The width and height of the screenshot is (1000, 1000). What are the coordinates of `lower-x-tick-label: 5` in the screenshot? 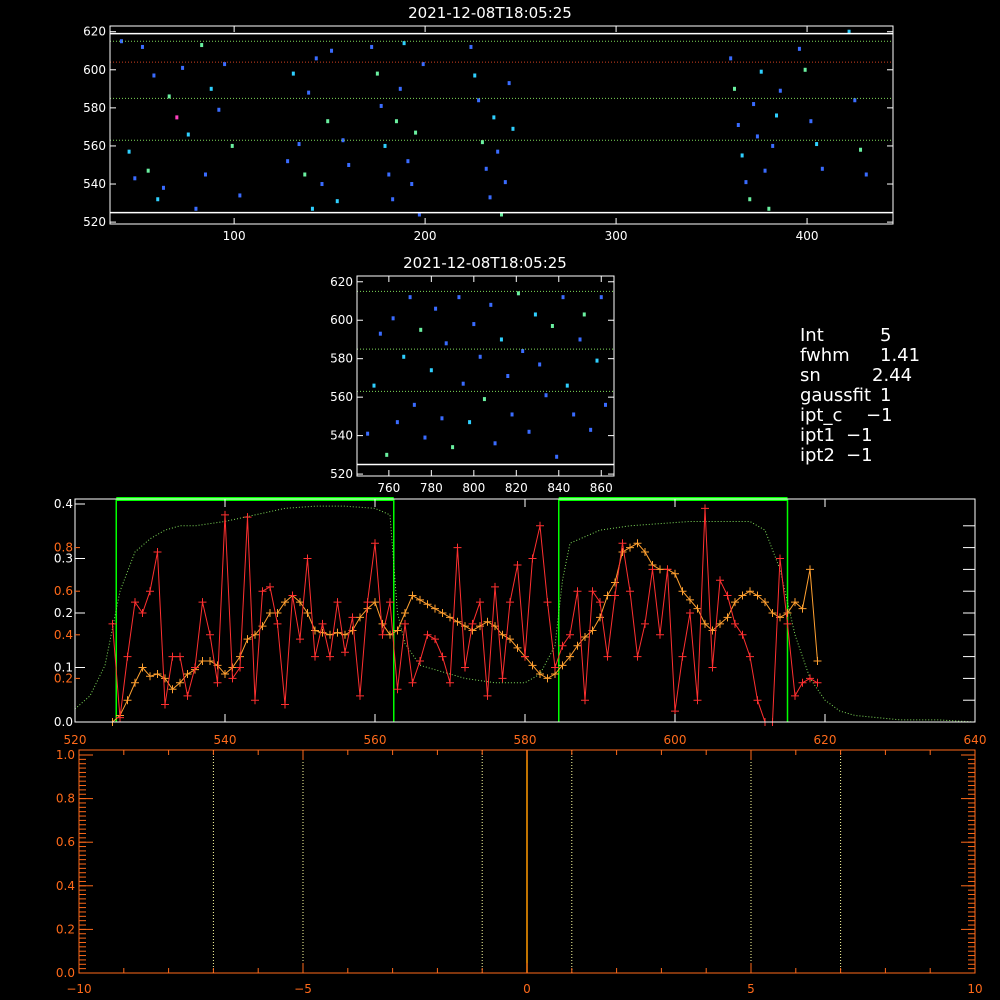 It's located at (751, 989).